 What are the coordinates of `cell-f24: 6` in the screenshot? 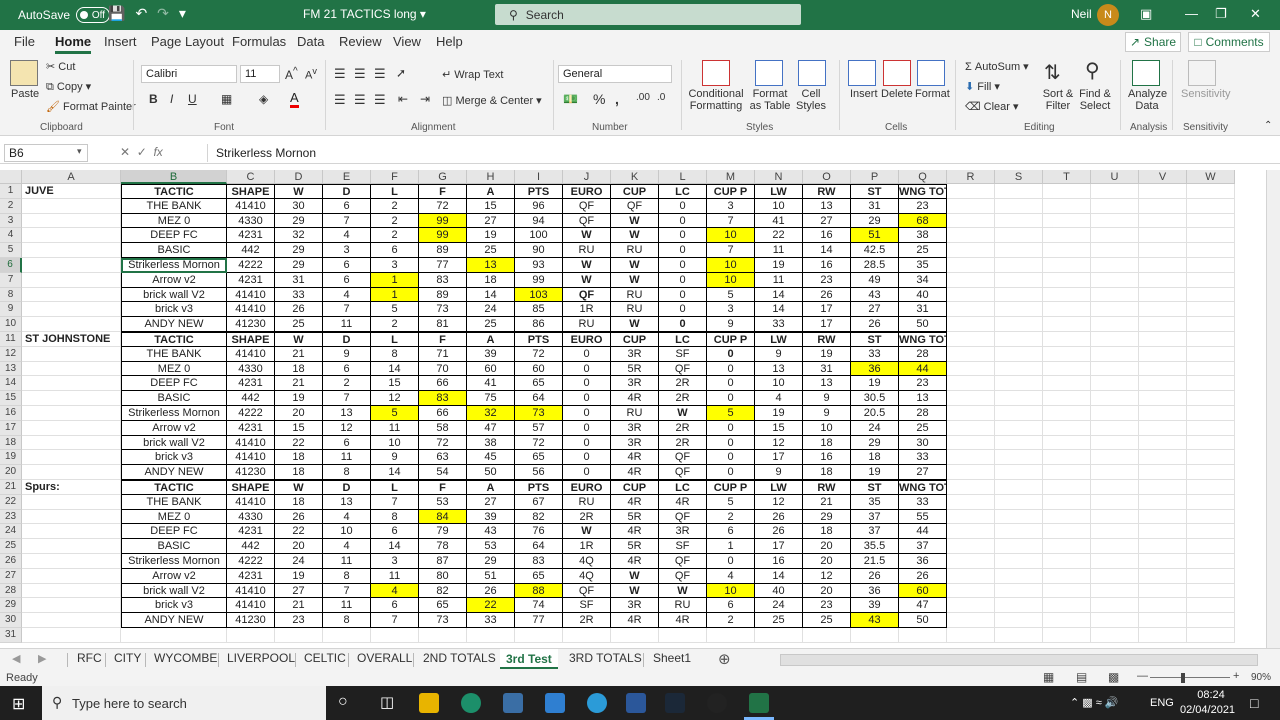 It's located at (395, 532).